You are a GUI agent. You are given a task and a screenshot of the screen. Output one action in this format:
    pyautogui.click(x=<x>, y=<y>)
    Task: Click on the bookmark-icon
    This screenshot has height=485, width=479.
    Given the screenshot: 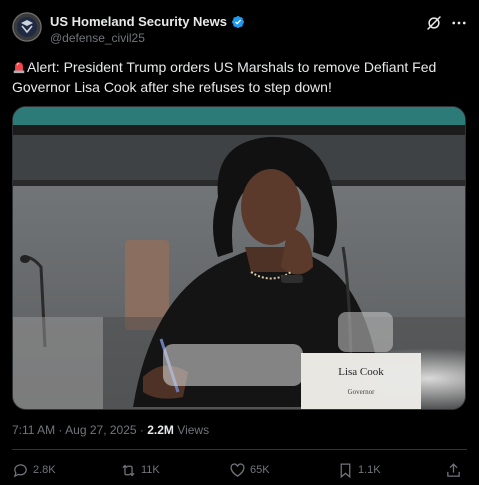 What is the action you would take?
    pyautogui.click(x=345, y=470)
    